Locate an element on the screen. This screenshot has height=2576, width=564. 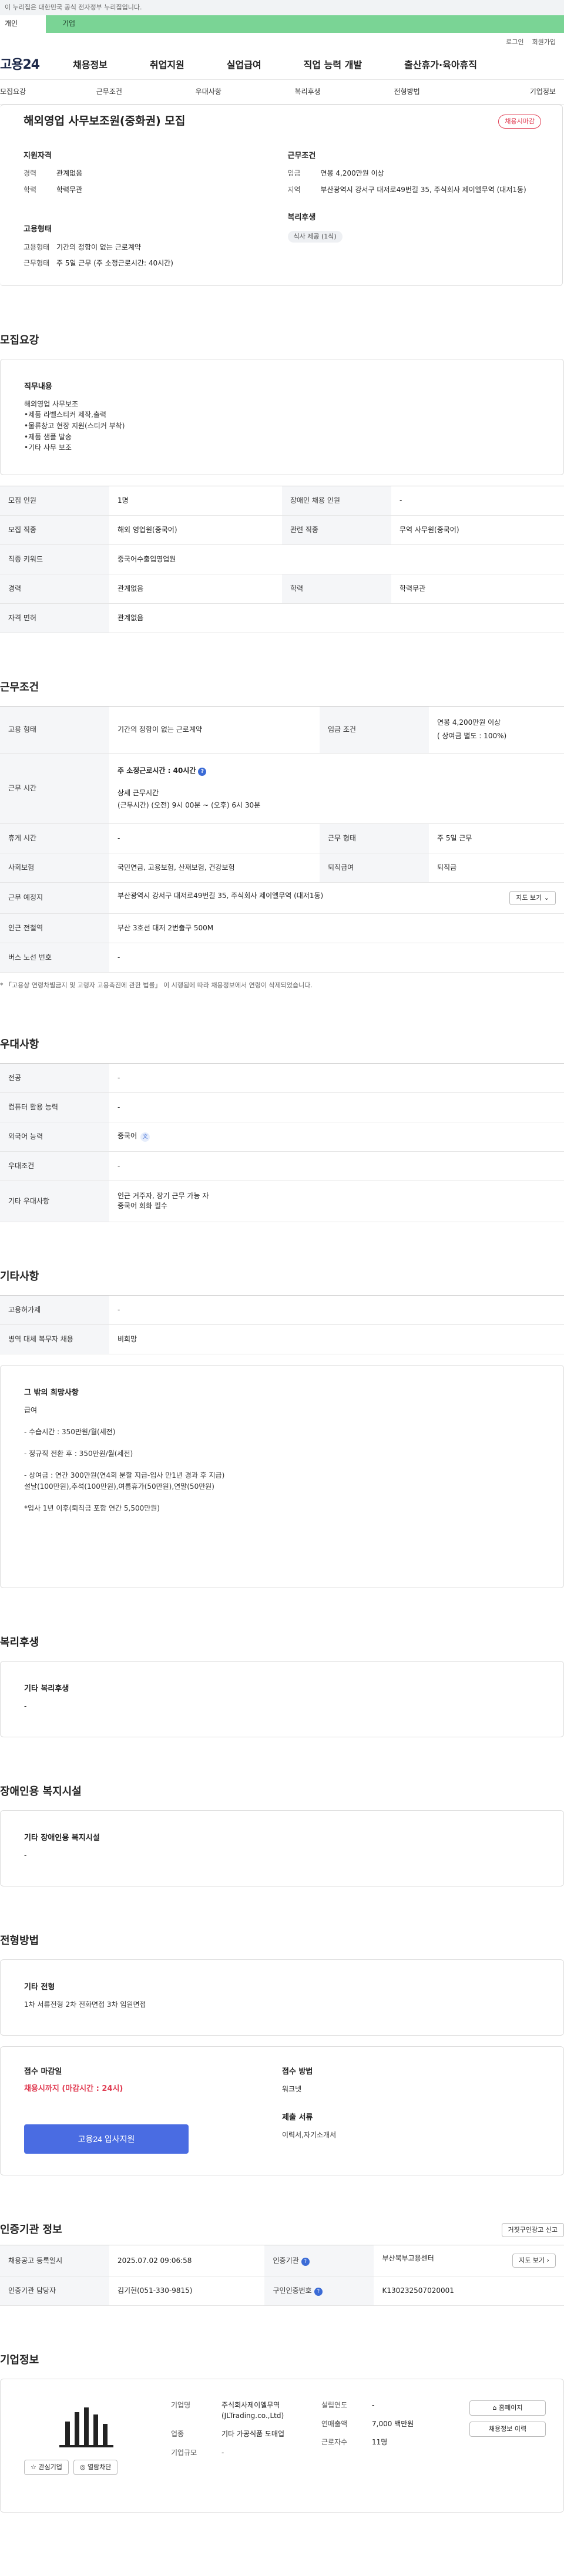
global-nav: 고용24 채용정보 취업지원 실업급여 직업 능력 개발 출산휴가·육아휴직 is located at coordinates (282, 65).